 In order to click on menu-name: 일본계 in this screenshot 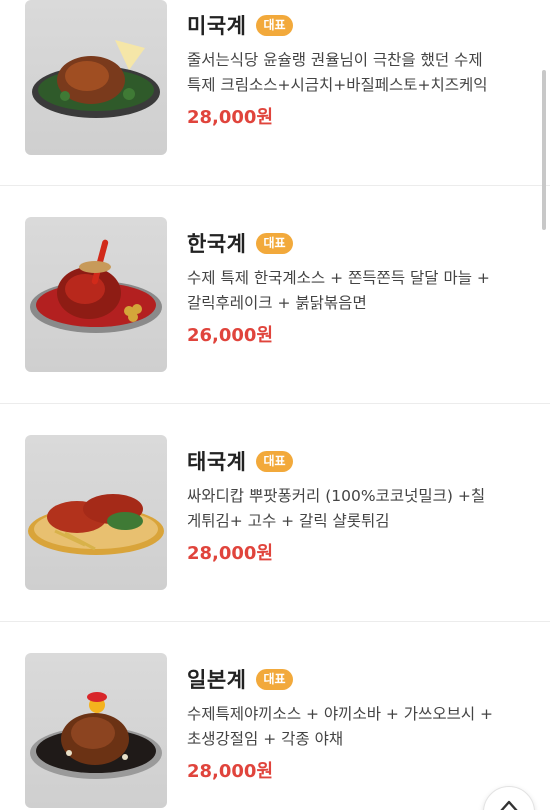, I will do `click(217, 680)`.